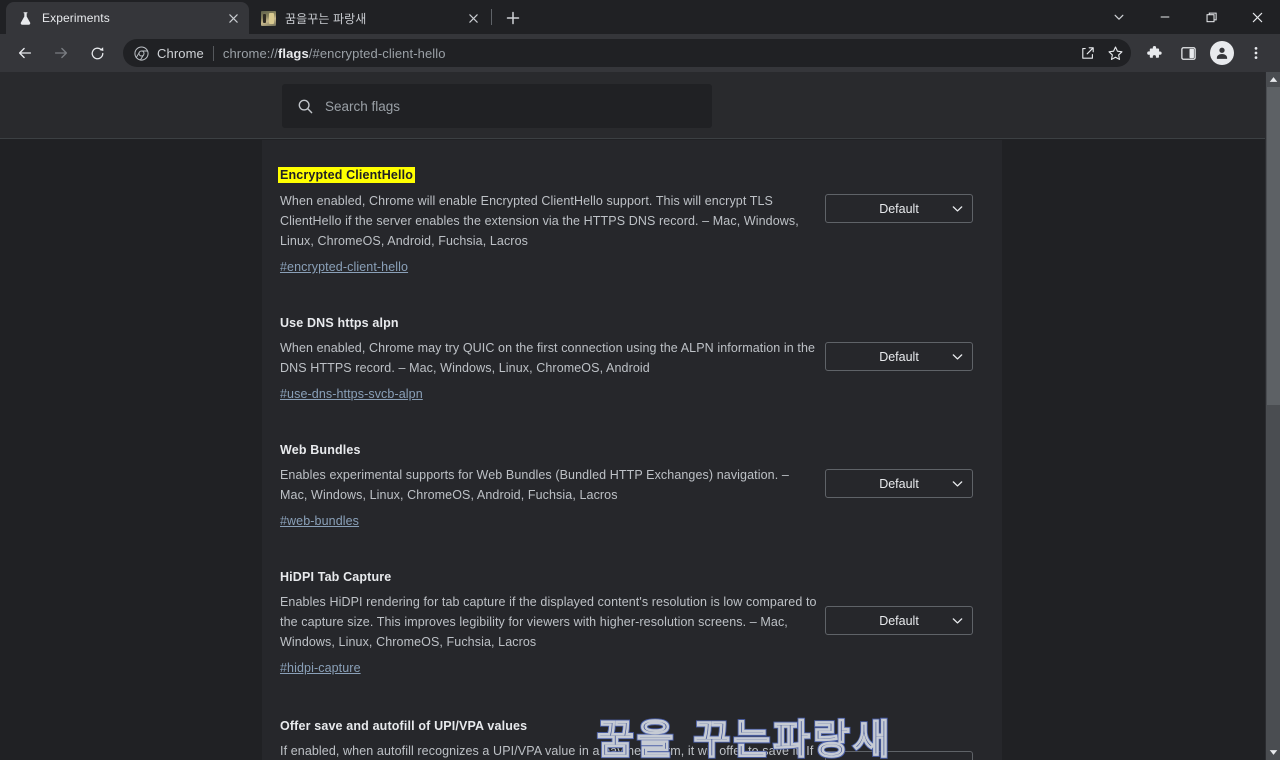 This screenshot has width=1280, height=760. I want to click on minimize-button, so click(1165, 17).